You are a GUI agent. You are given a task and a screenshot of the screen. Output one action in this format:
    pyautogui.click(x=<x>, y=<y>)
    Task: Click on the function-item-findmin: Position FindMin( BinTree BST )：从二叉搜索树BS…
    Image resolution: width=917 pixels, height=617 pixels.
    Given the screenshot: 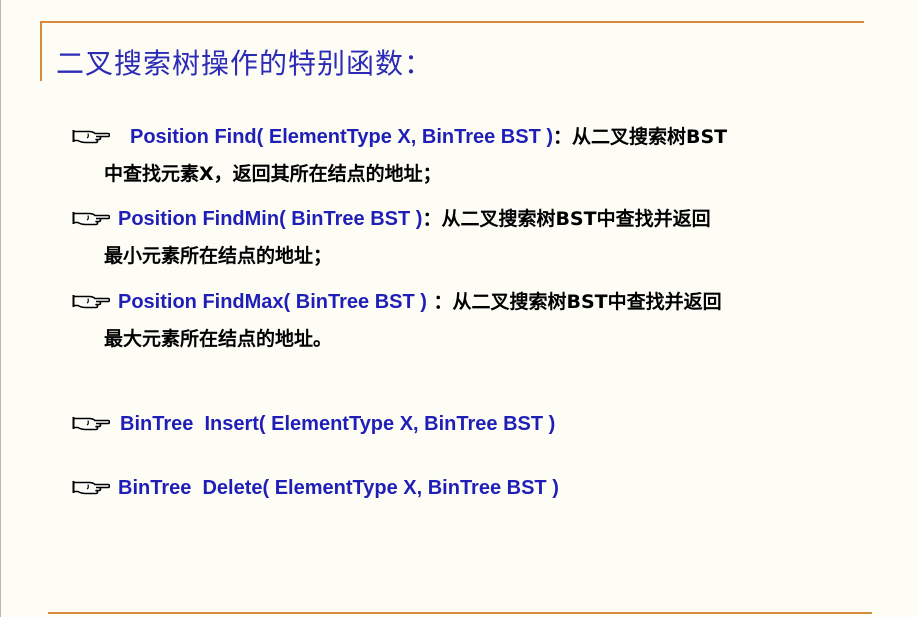 What is the action you would take?
    pyautogui.click(x=462, y=236)
    